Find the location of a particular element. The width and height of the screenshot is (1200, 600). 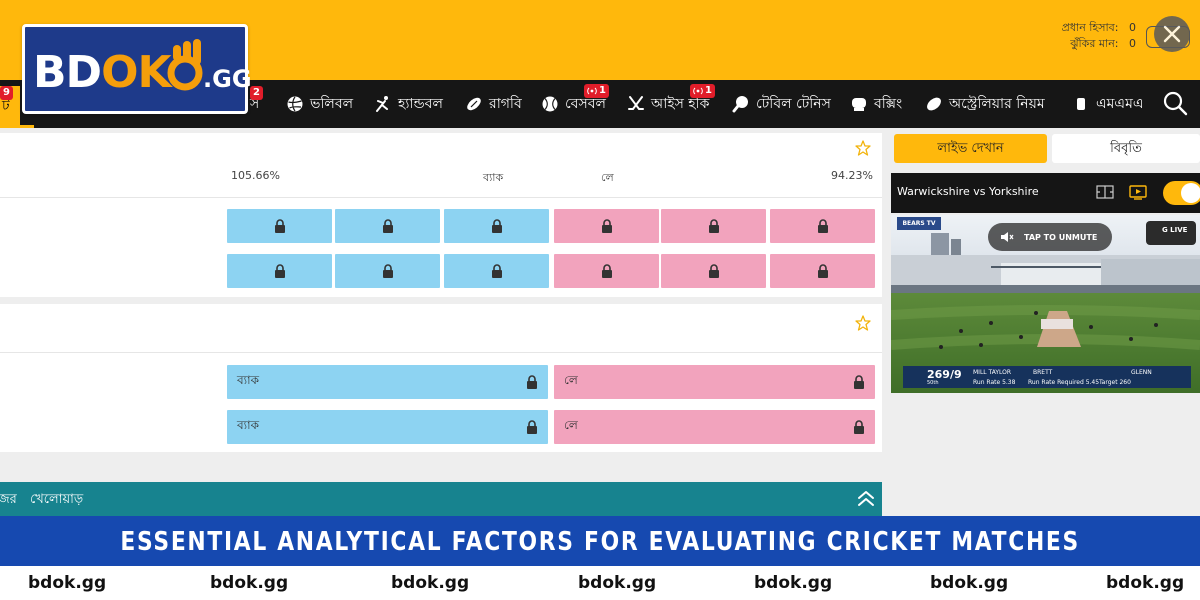

match-title: Warwickshire vs Yorkshire is located at coordinates (968, 191).